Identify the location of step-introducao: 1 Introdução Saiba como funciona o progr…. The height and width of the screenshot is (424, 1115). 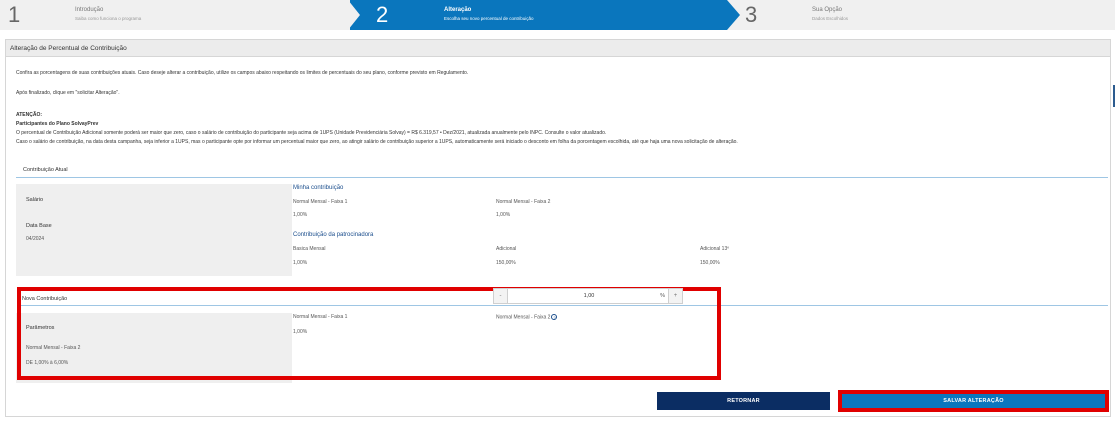
(175, 15).